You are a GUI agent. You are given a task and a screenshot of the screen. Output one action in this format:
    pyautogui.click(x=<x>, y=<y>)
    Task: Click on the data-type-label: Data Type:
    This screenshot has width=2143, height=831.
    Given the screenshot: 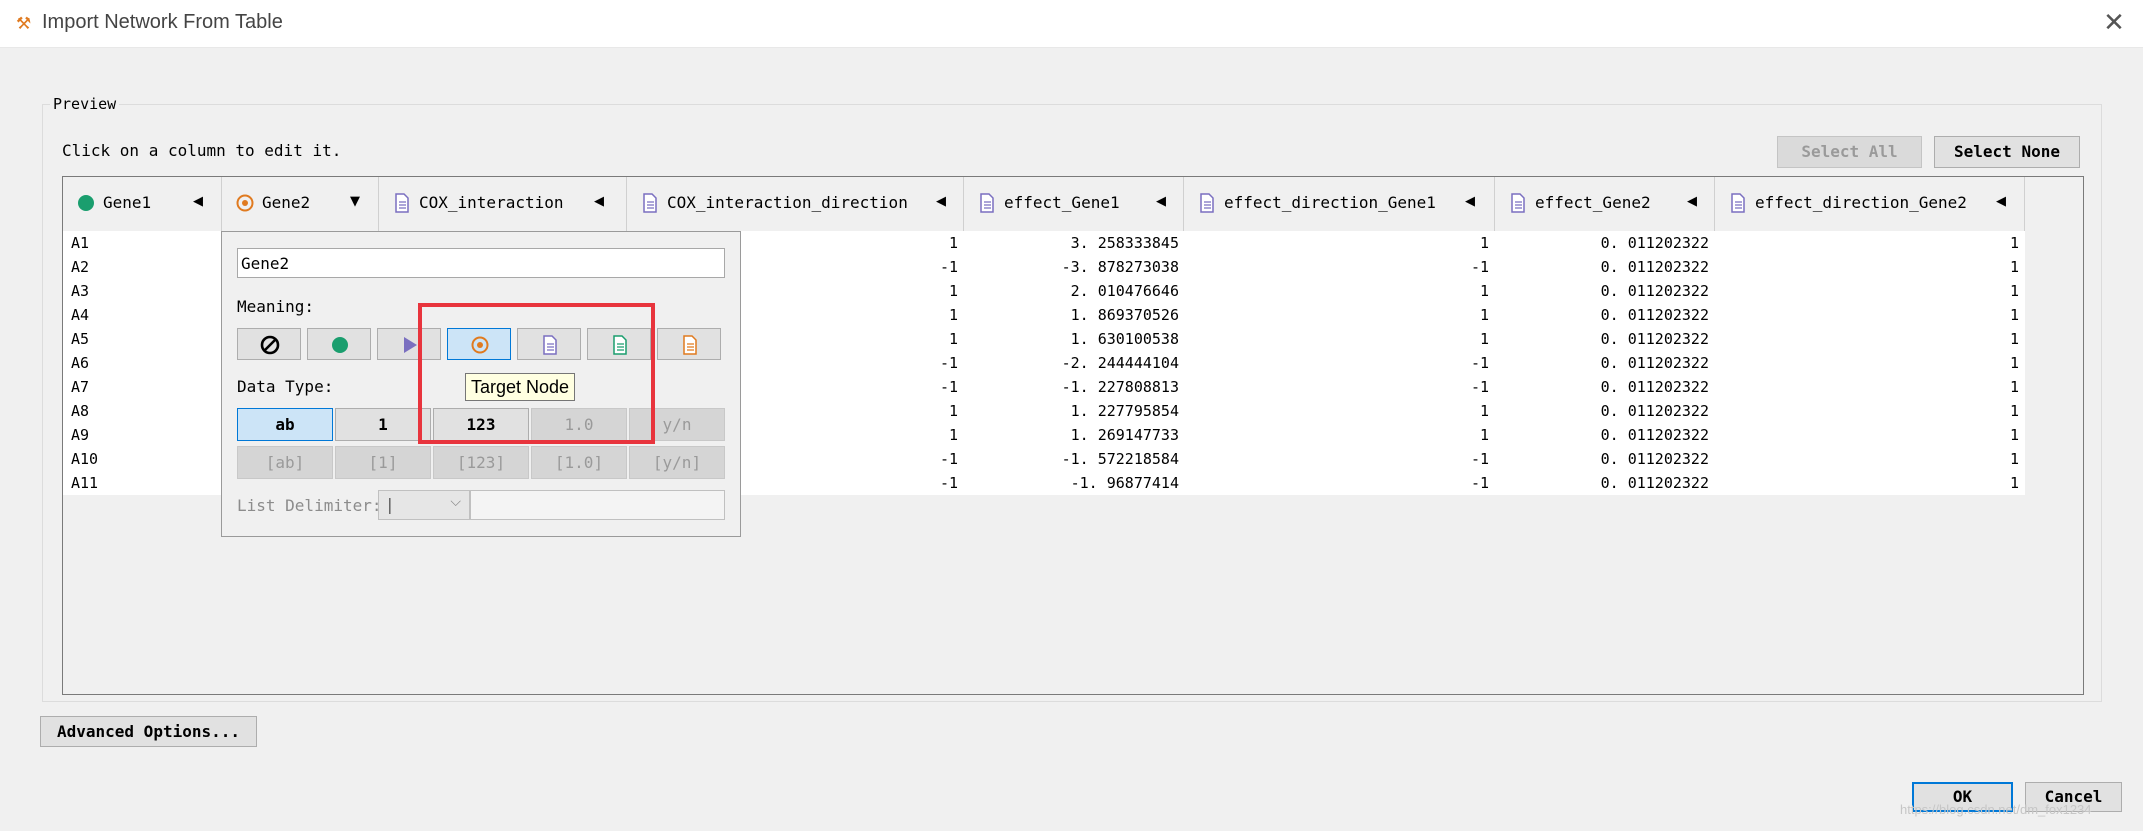 What is the action you would take?
    pyautogui.click(x=285, y=386)
    